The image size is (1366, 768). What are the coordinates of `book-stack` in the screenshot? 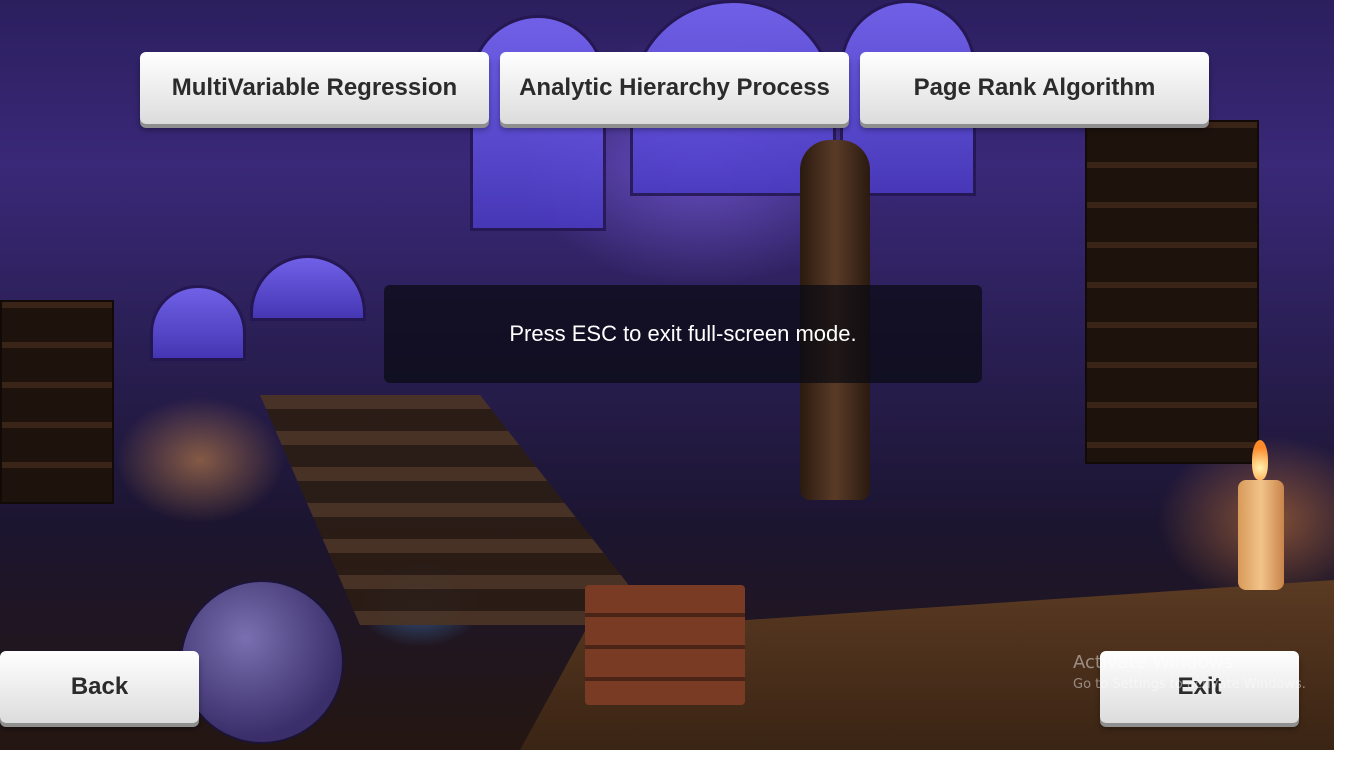 It's located at (665, 645).